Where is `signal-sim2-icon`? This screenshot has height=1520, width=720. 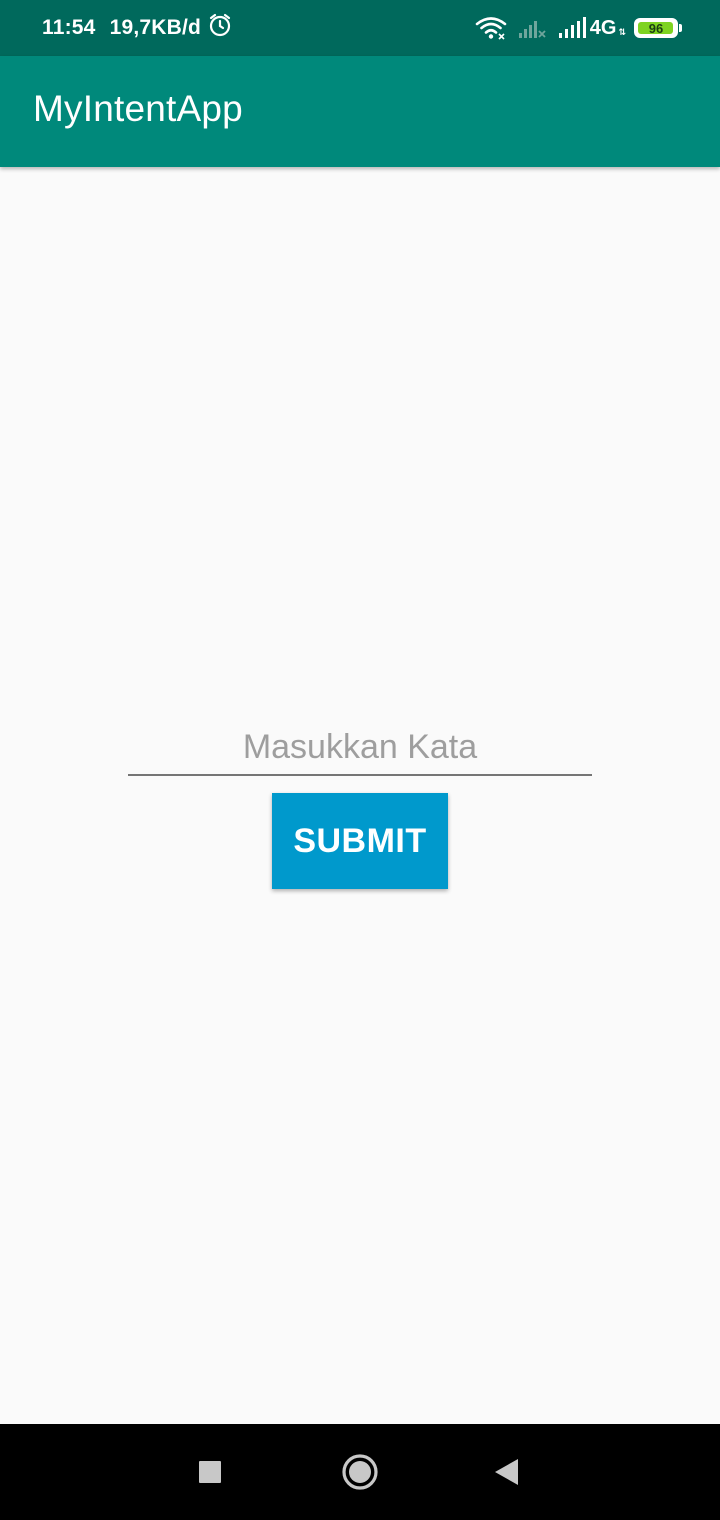 signal-sim2-icon is located at coordinates (572, 28).